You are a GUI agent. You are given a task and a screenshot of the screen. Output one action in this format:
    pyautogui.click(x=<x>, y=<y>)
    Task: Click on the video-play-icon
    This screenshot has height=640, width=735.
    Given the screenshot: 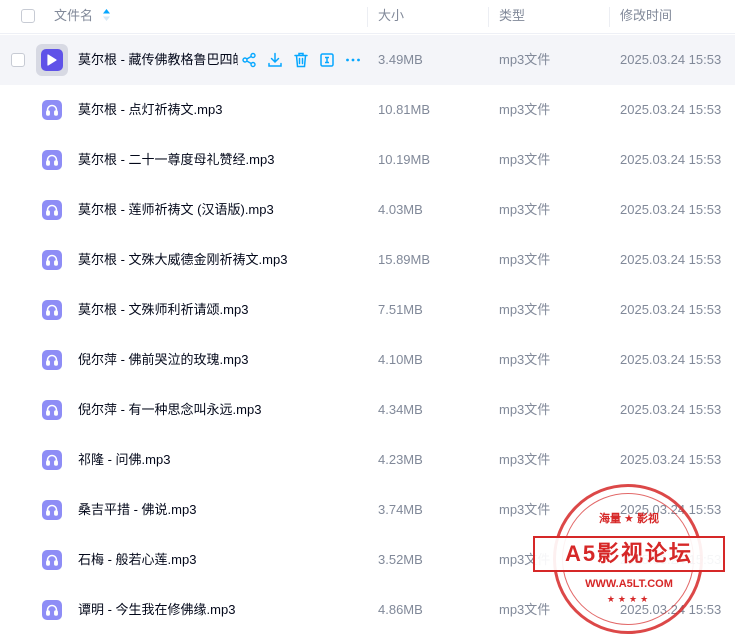 What is the action you would take?
    pyautogui.click(x=52, y=60)
    